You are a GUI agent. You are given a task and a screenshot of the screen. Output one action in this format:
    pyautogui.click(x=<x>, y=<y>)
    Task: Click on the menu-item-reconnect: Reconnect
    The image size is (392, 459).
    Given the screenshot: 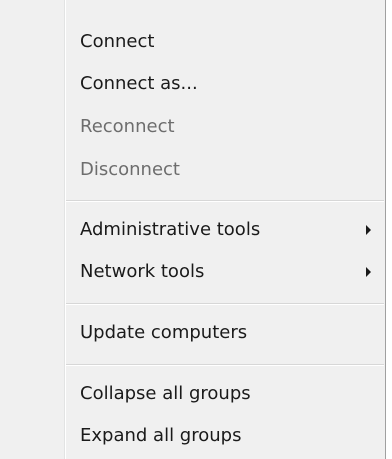 What is the action you would take?
    pyautogui.click(x=192, y=127)
    